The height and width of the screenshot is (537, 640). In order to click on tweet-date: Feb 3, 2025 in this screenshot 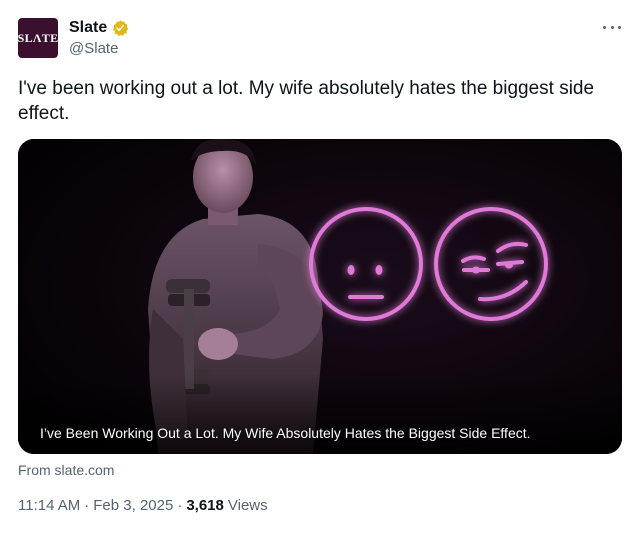, I will do `click(133, 506)`.